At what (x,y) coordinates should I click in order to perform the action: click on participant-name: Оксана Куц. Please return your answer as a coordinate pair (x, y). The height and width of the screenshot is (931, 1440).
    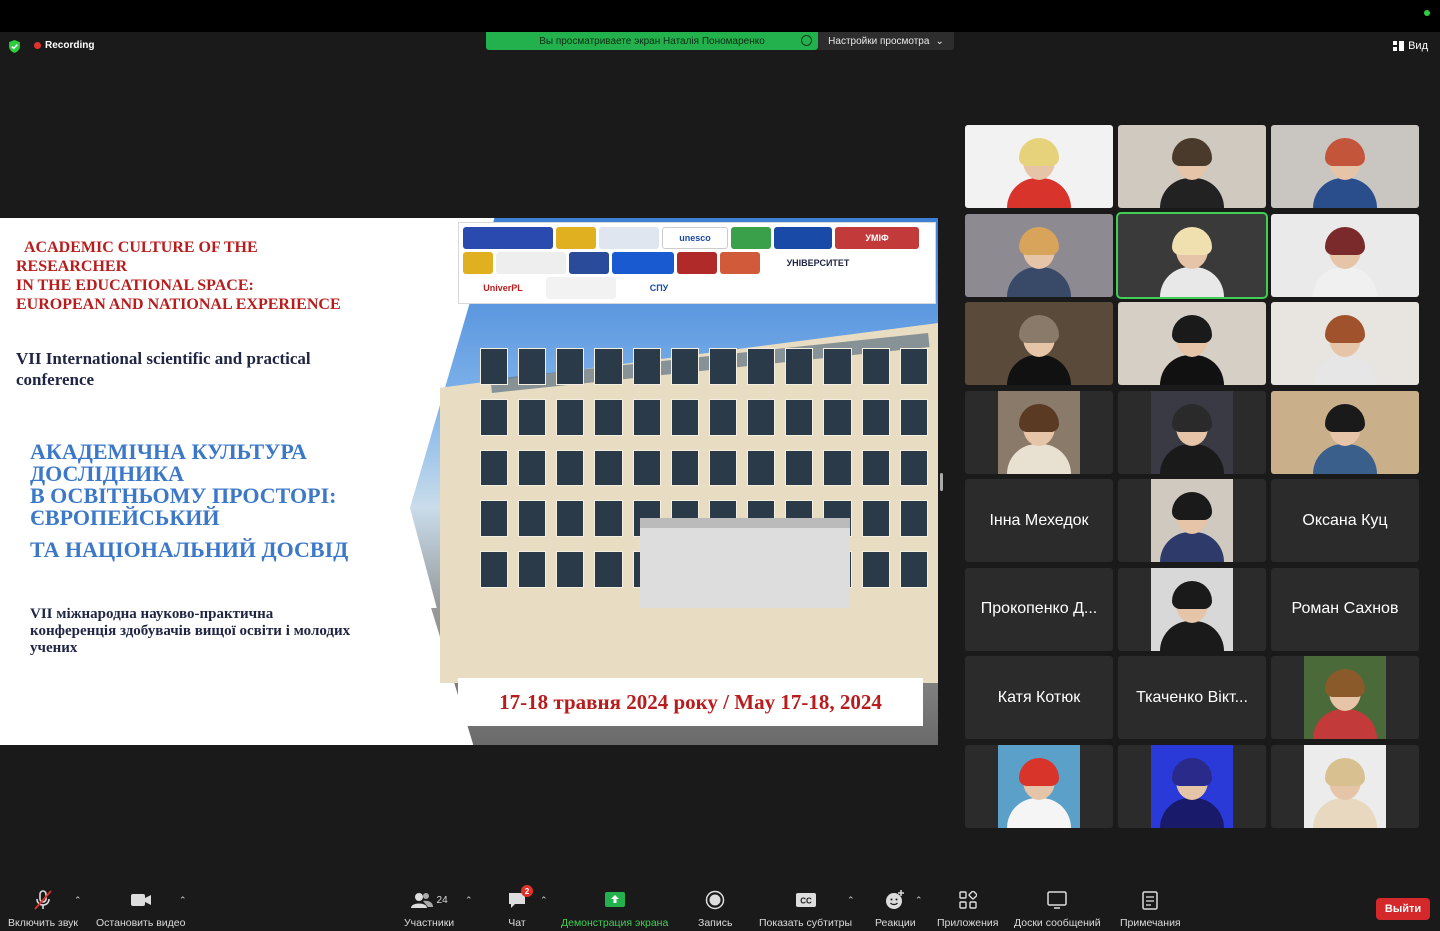
    Looking at the image, I should click on (1345, 520).